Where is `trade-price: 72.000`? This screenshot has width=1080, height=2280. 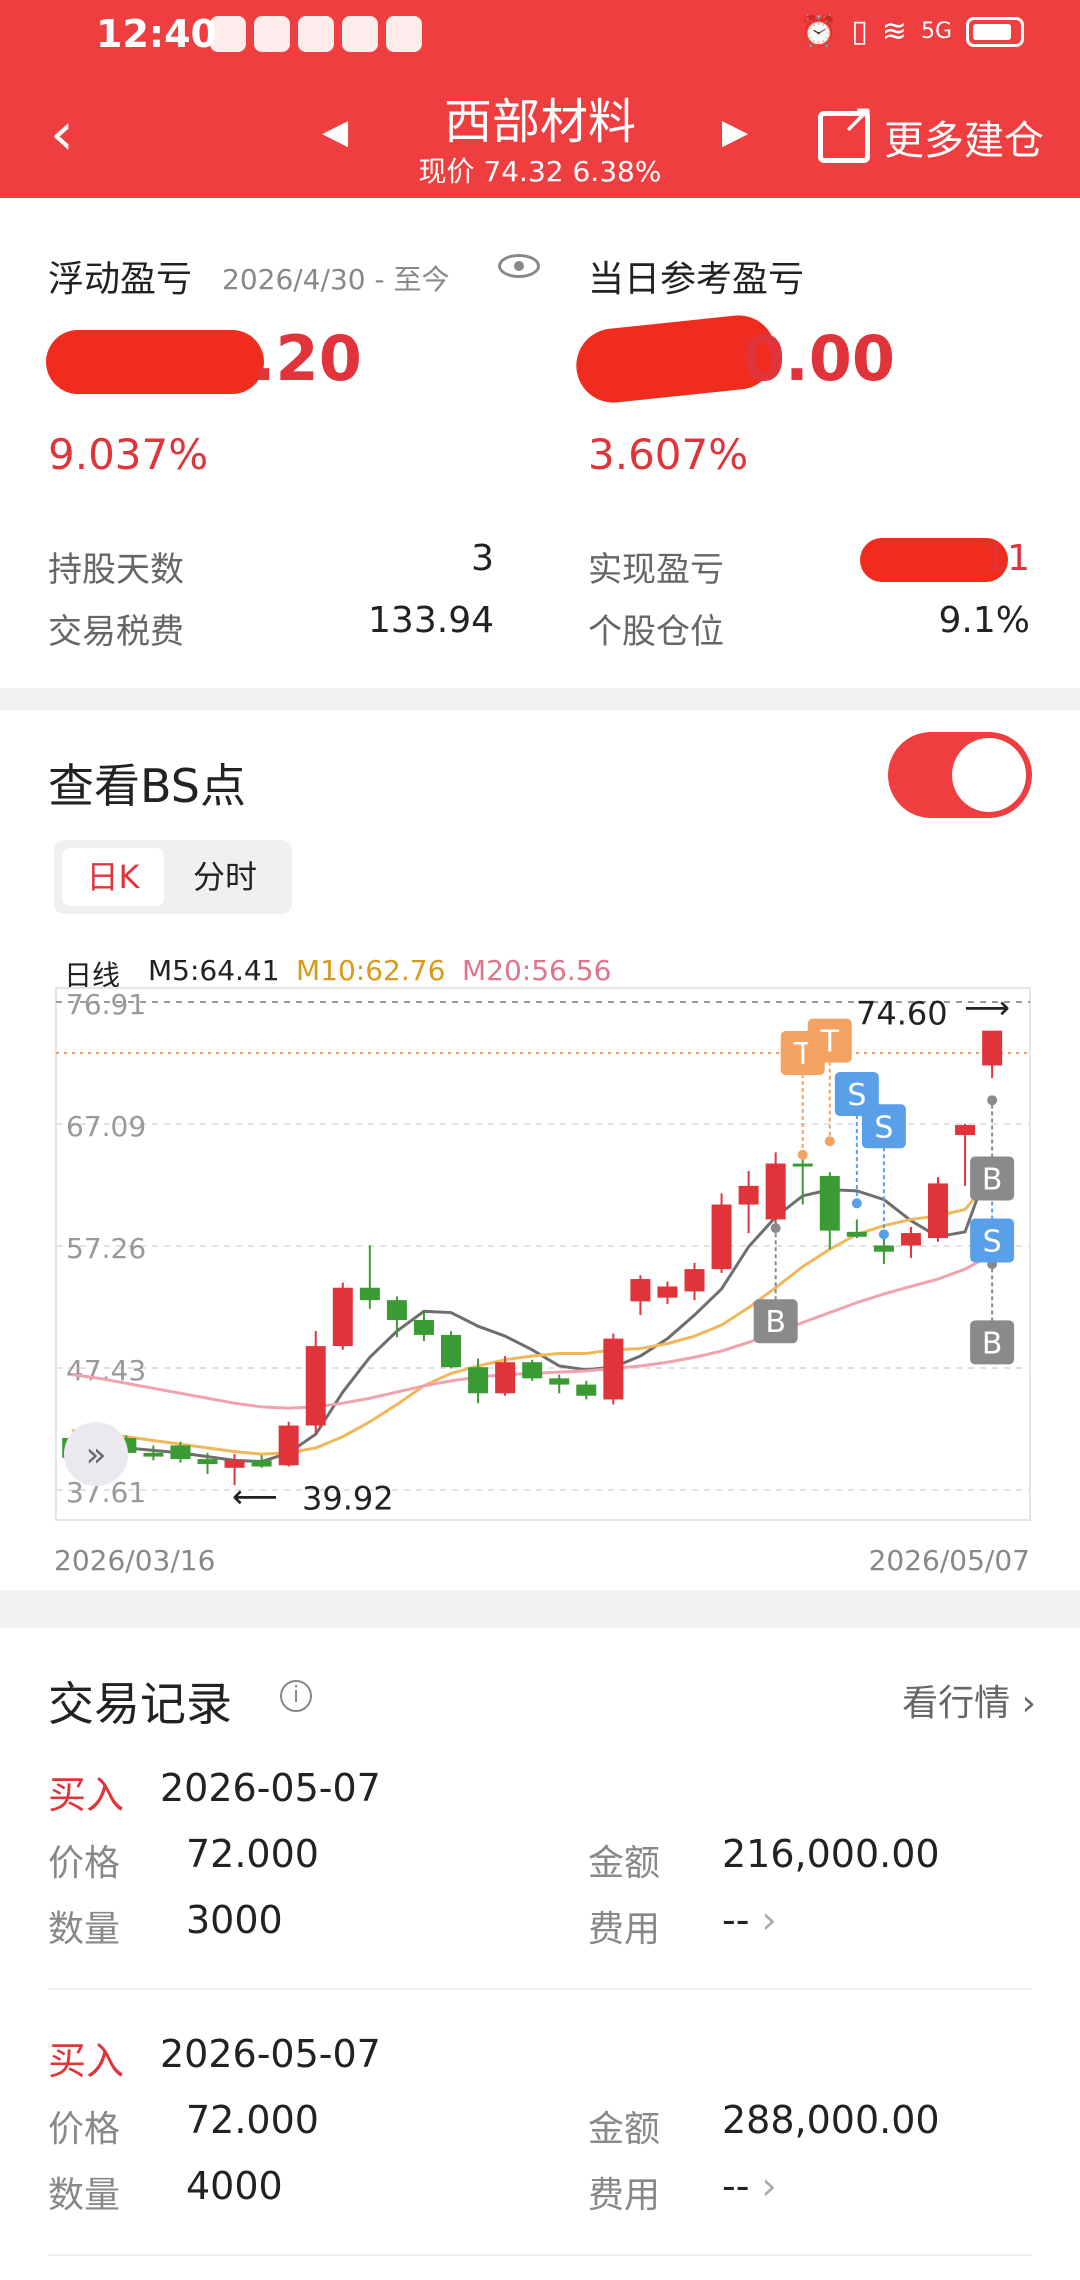 trade-price: 72.000 is located at coordinates (252, 1854).